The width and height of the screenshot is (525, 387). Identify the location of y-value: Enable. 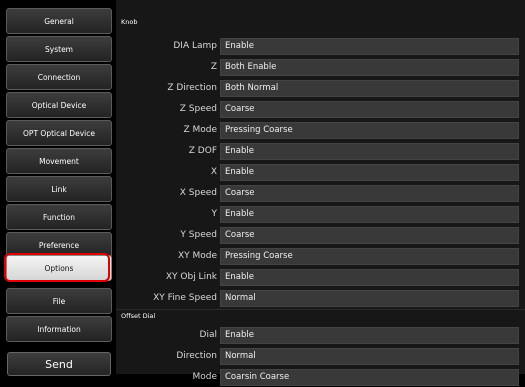
(369, 214).